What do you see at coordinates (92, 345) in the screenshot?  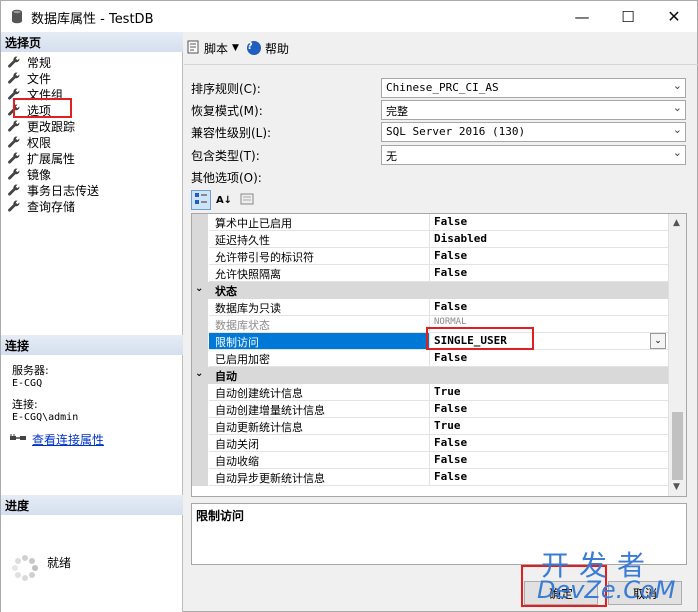 I see `connection-header: 连接` at bounding box center [92, 345].